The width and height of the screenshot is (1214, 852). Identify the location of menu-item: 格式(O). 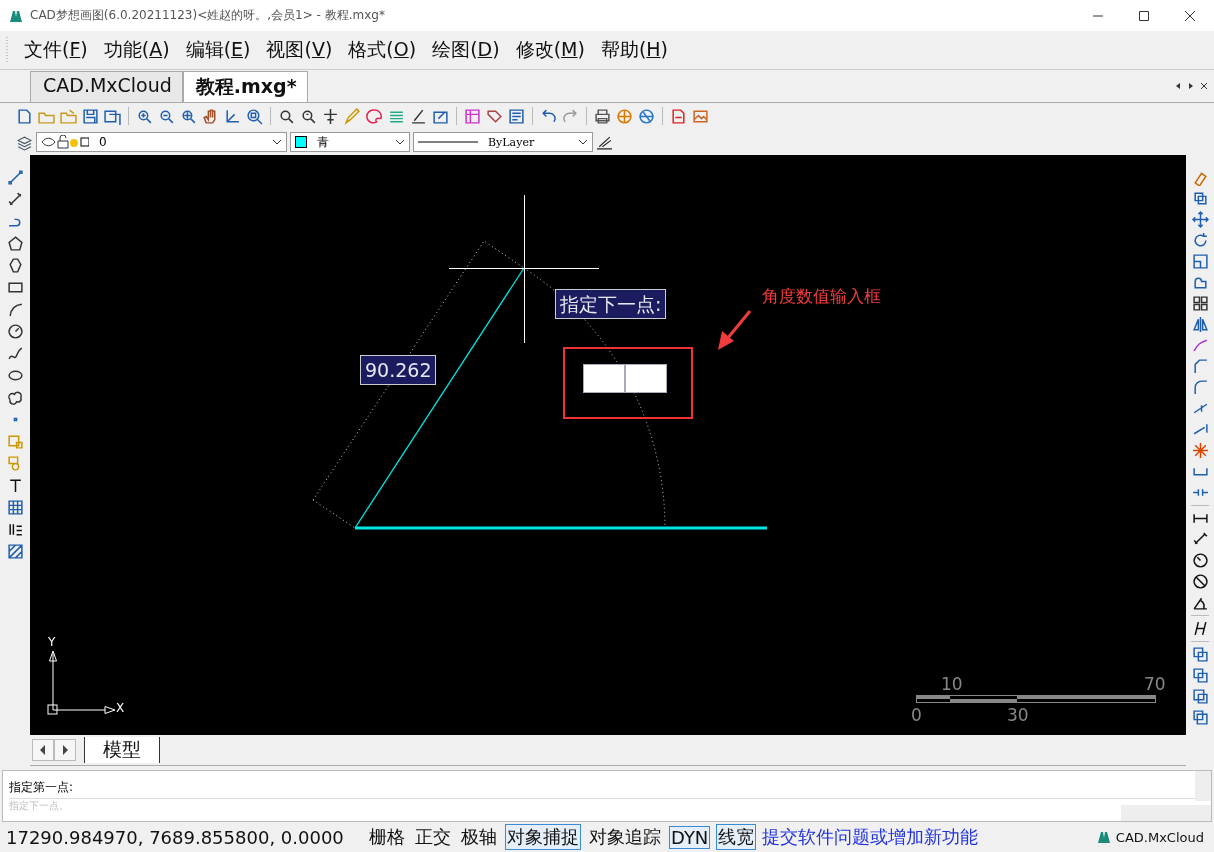
(382, 50).